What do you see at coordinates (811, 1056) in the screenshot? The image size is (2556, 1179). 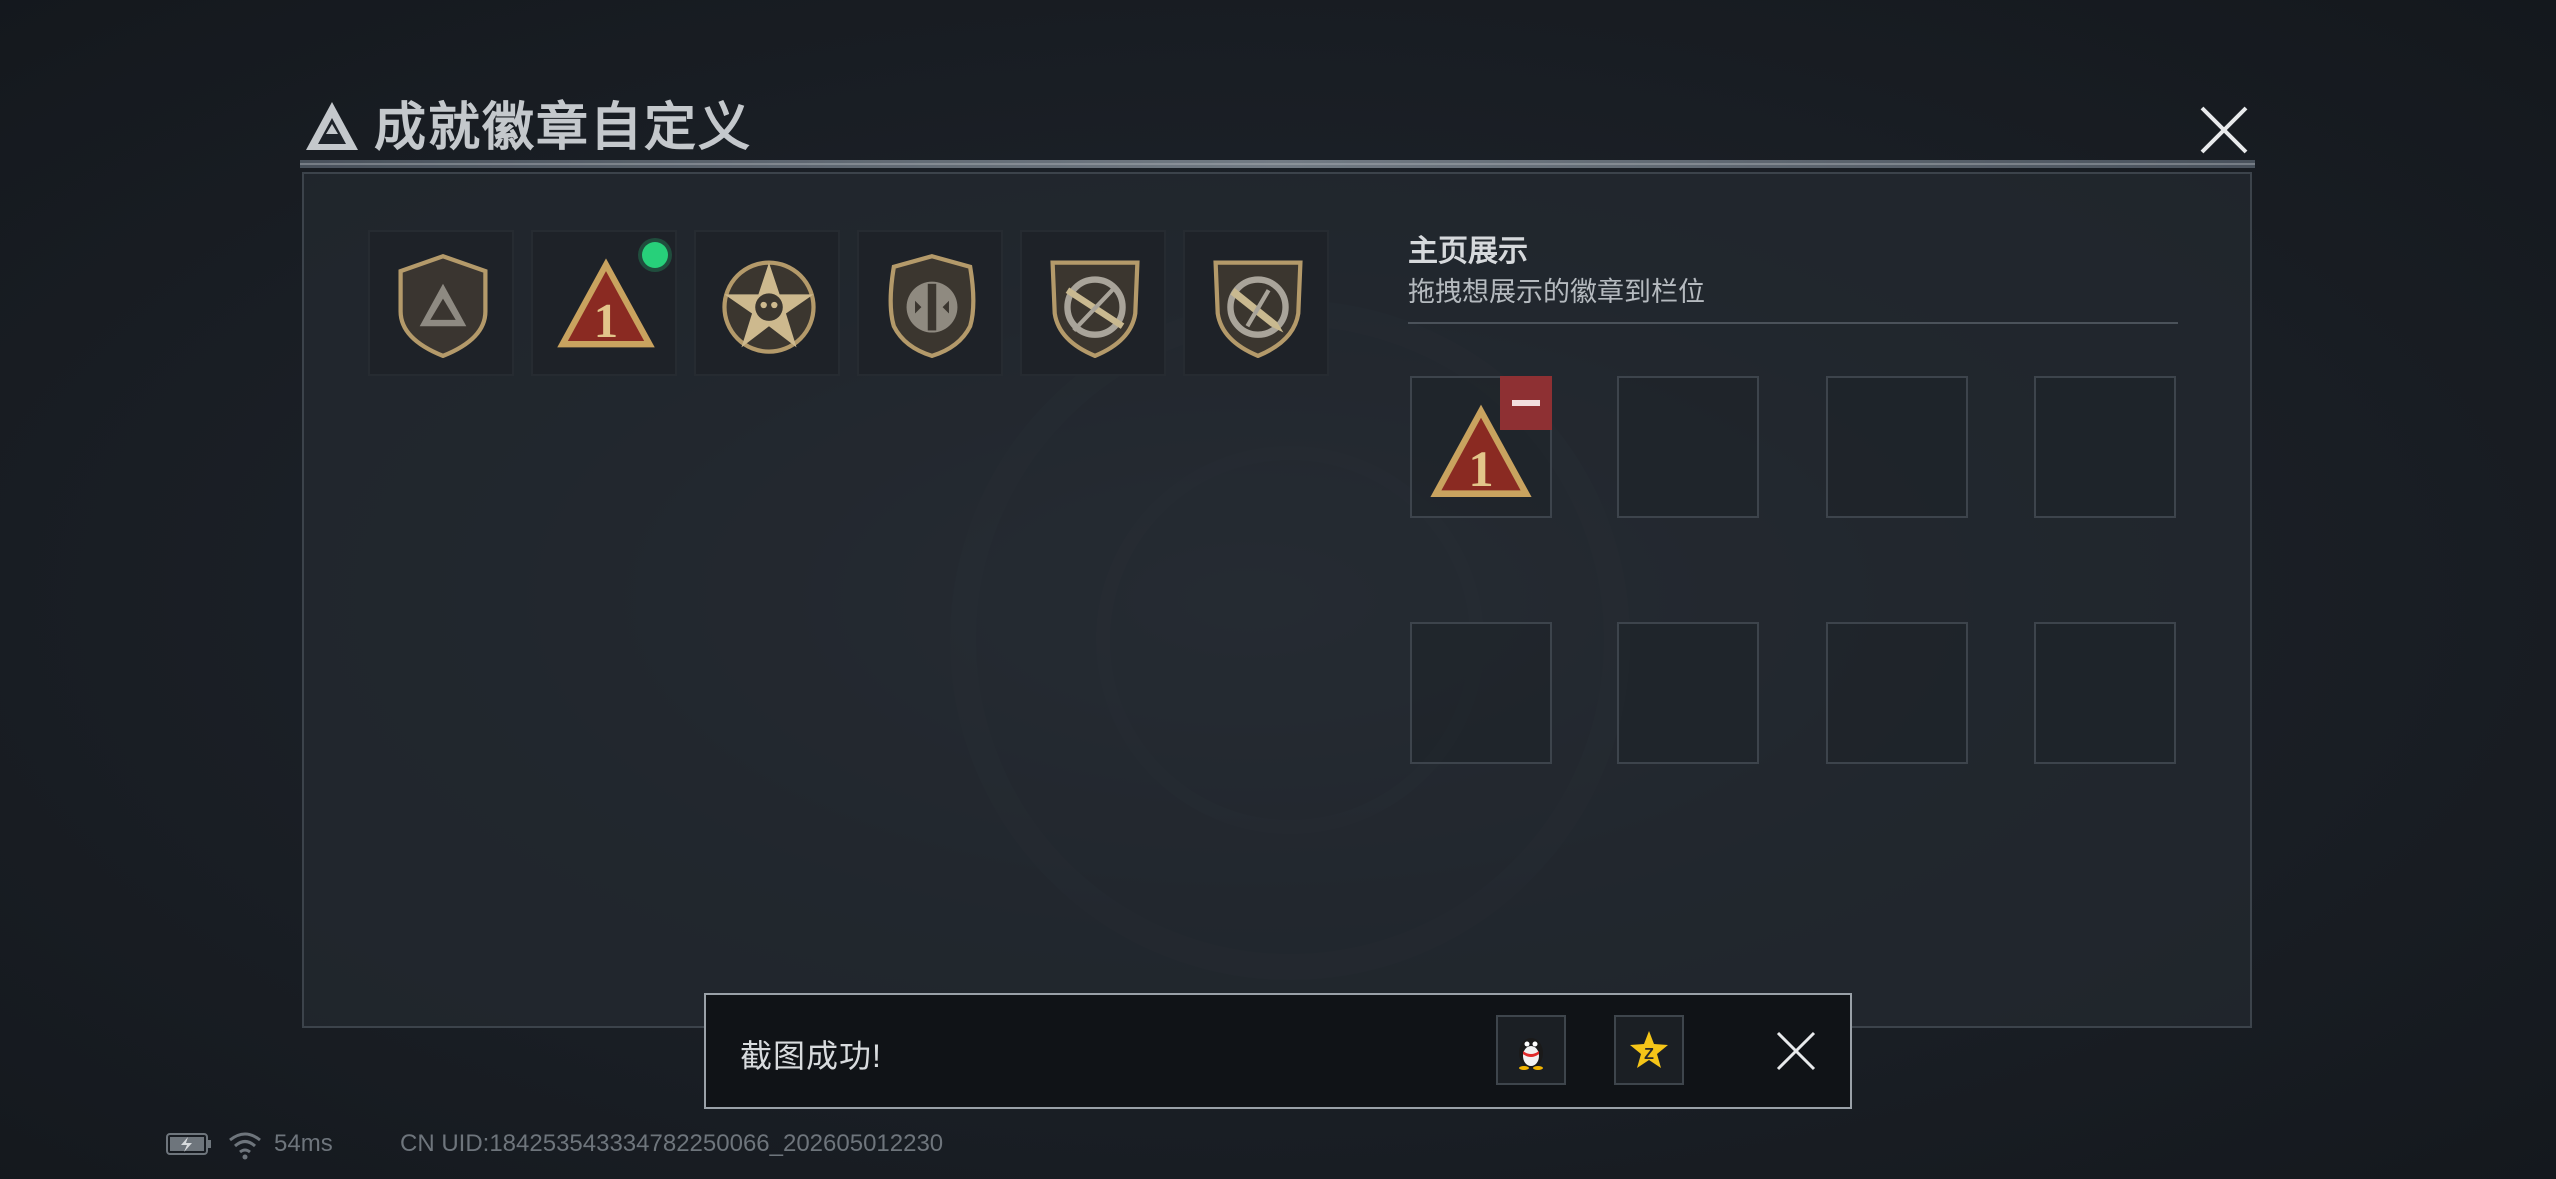 I see `toast-message: 截图成功!` at bounding box center [811, 1056].